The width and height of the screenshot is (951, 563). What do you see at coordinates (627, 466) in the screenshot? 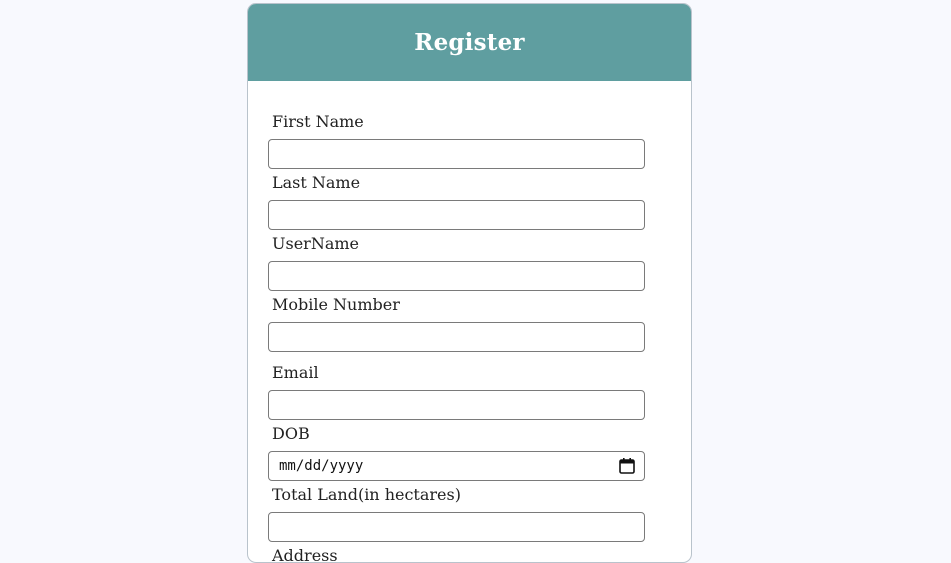
I see `calendar-icon` at bounding box center [627, 466].